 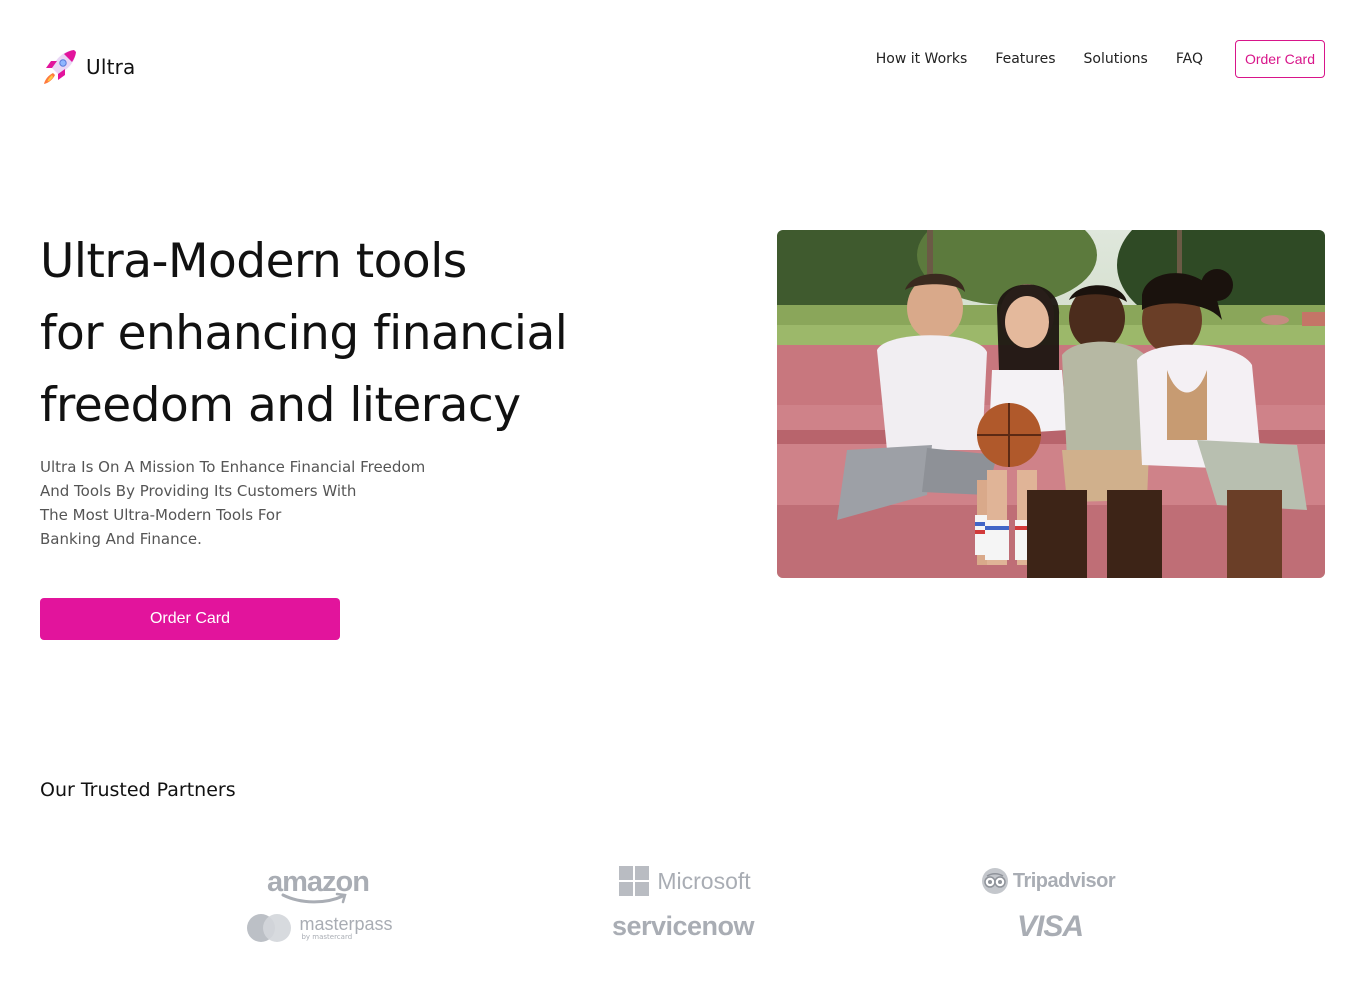 What do you see at coordinates (1189, 59) in the screenshot?
I see `nav-faq: FAQ` at bounding box center [1189, 59].